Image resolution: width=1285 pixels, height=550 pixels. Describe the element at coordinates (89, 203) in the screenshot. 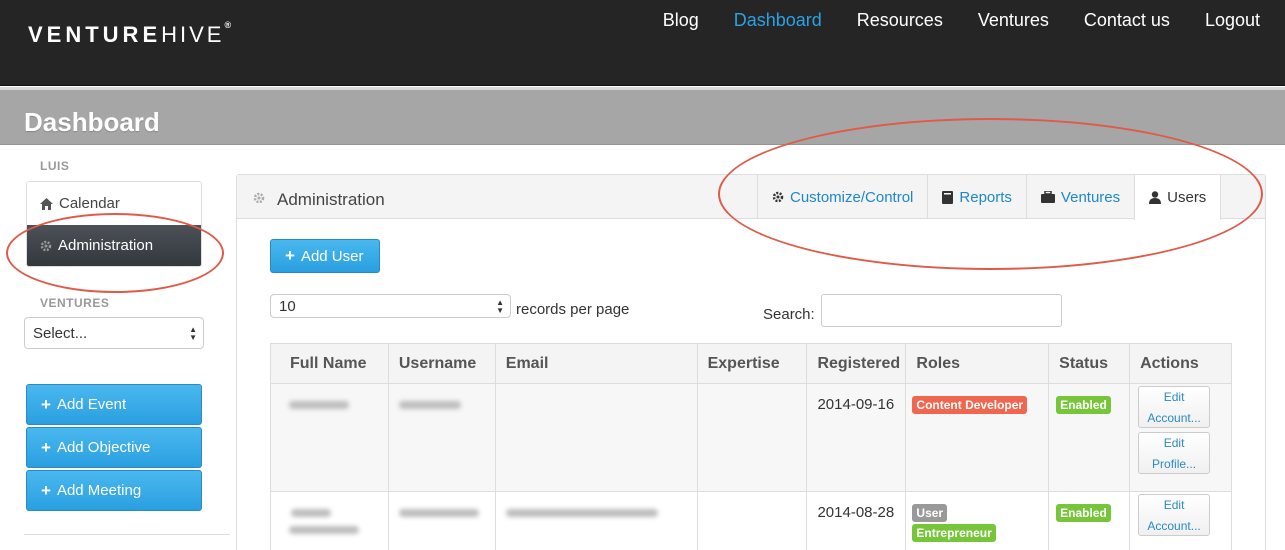

I see `sidebar-item-label: Calendar` at that location.